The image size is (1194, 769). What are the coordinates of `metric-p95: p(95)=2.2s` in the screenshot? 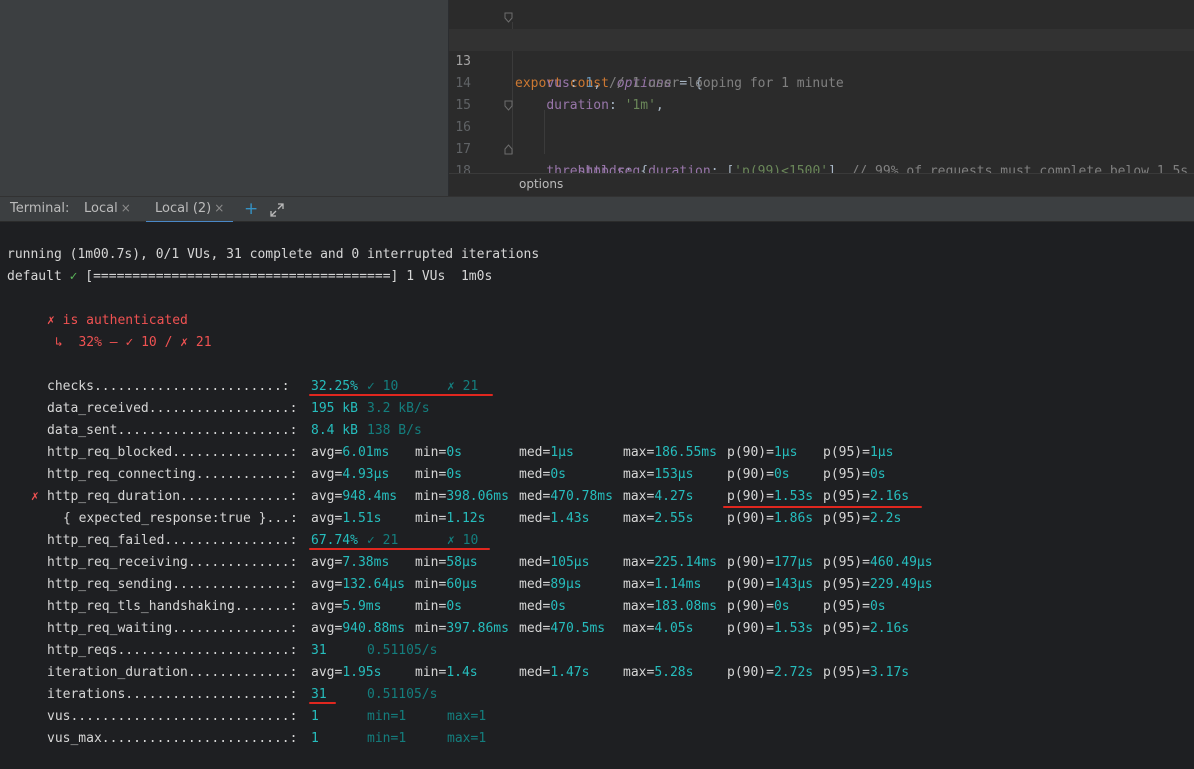 It's located at (862, 519).